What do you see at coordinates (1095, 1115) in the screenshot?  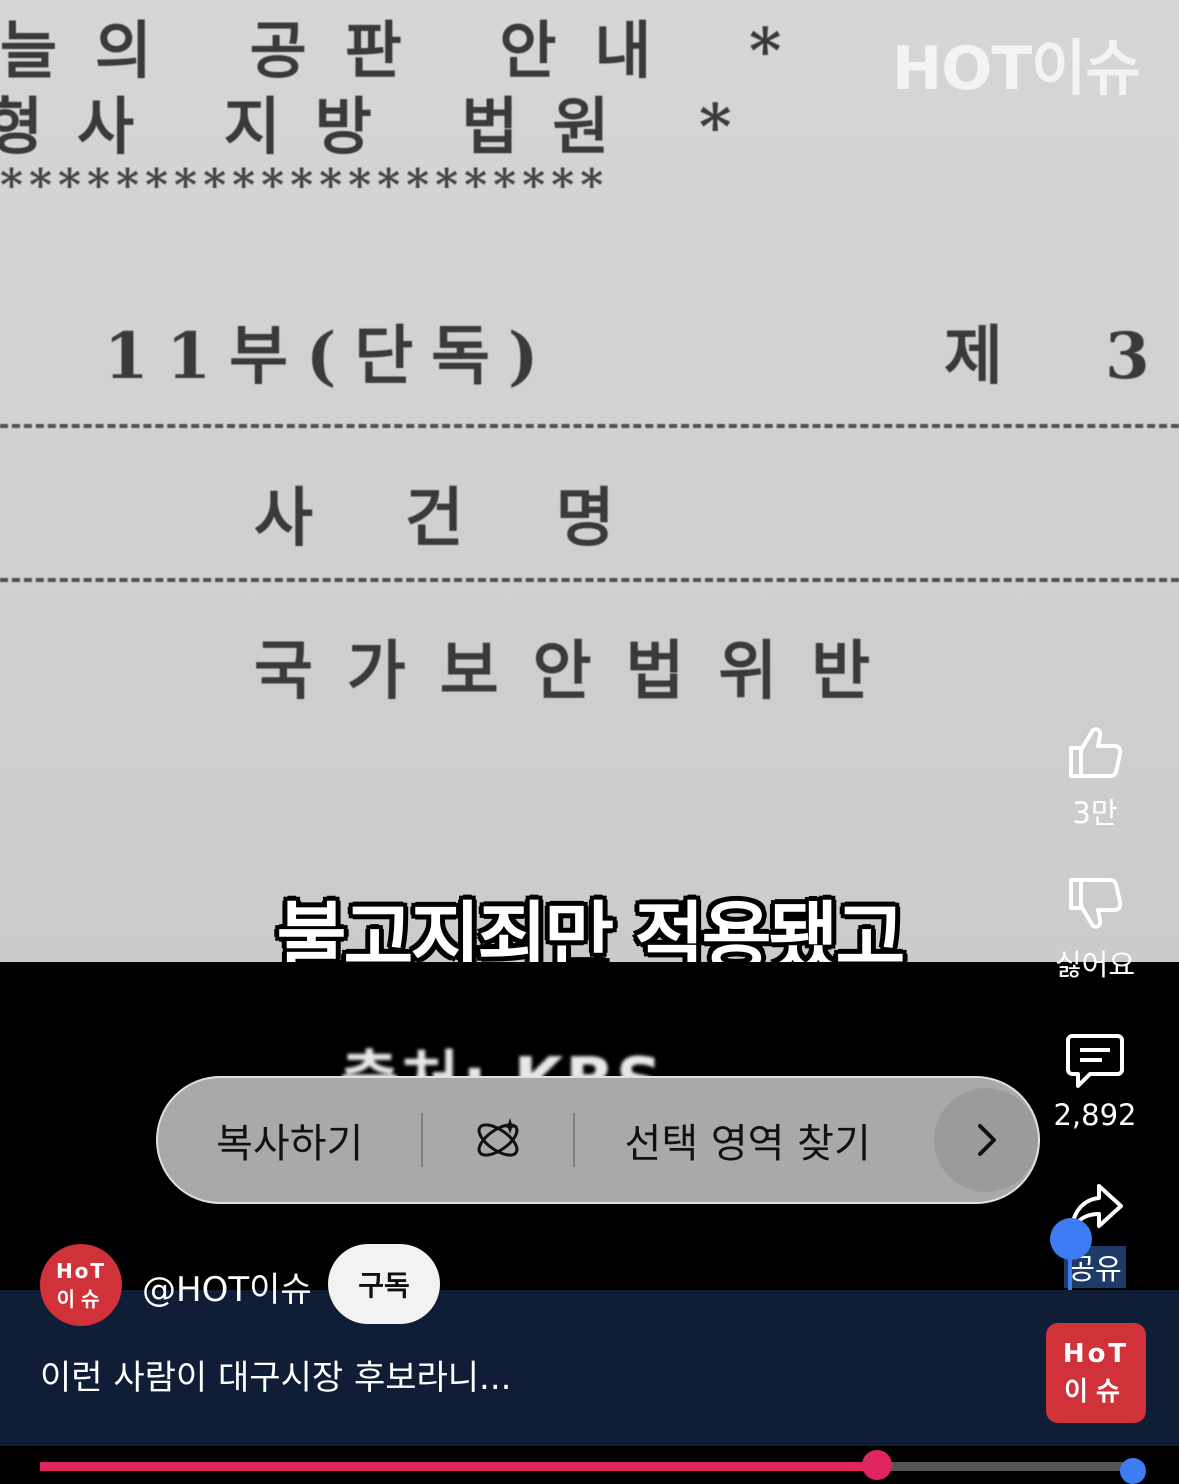 I see `comment-count: 2,892` at bounding box center [1095, 1115].